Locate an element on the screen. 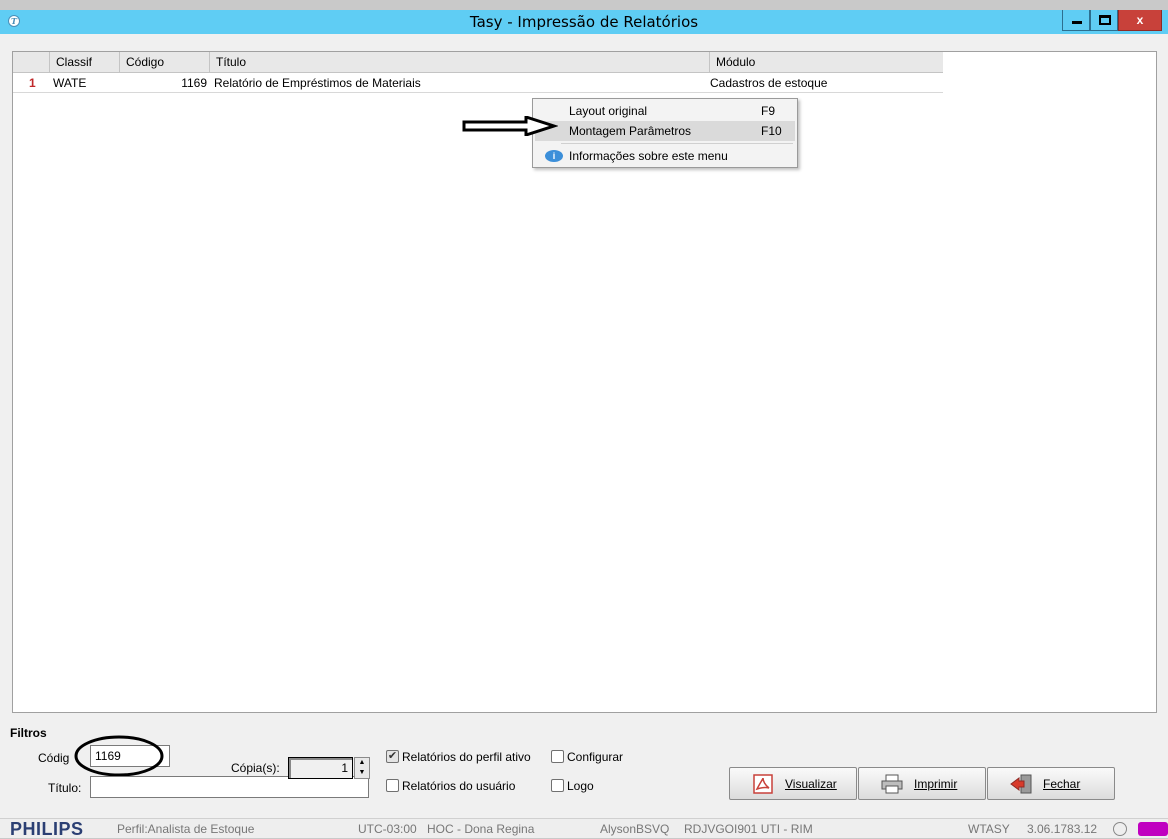  printer-icon is located at coordinates (892, 784).